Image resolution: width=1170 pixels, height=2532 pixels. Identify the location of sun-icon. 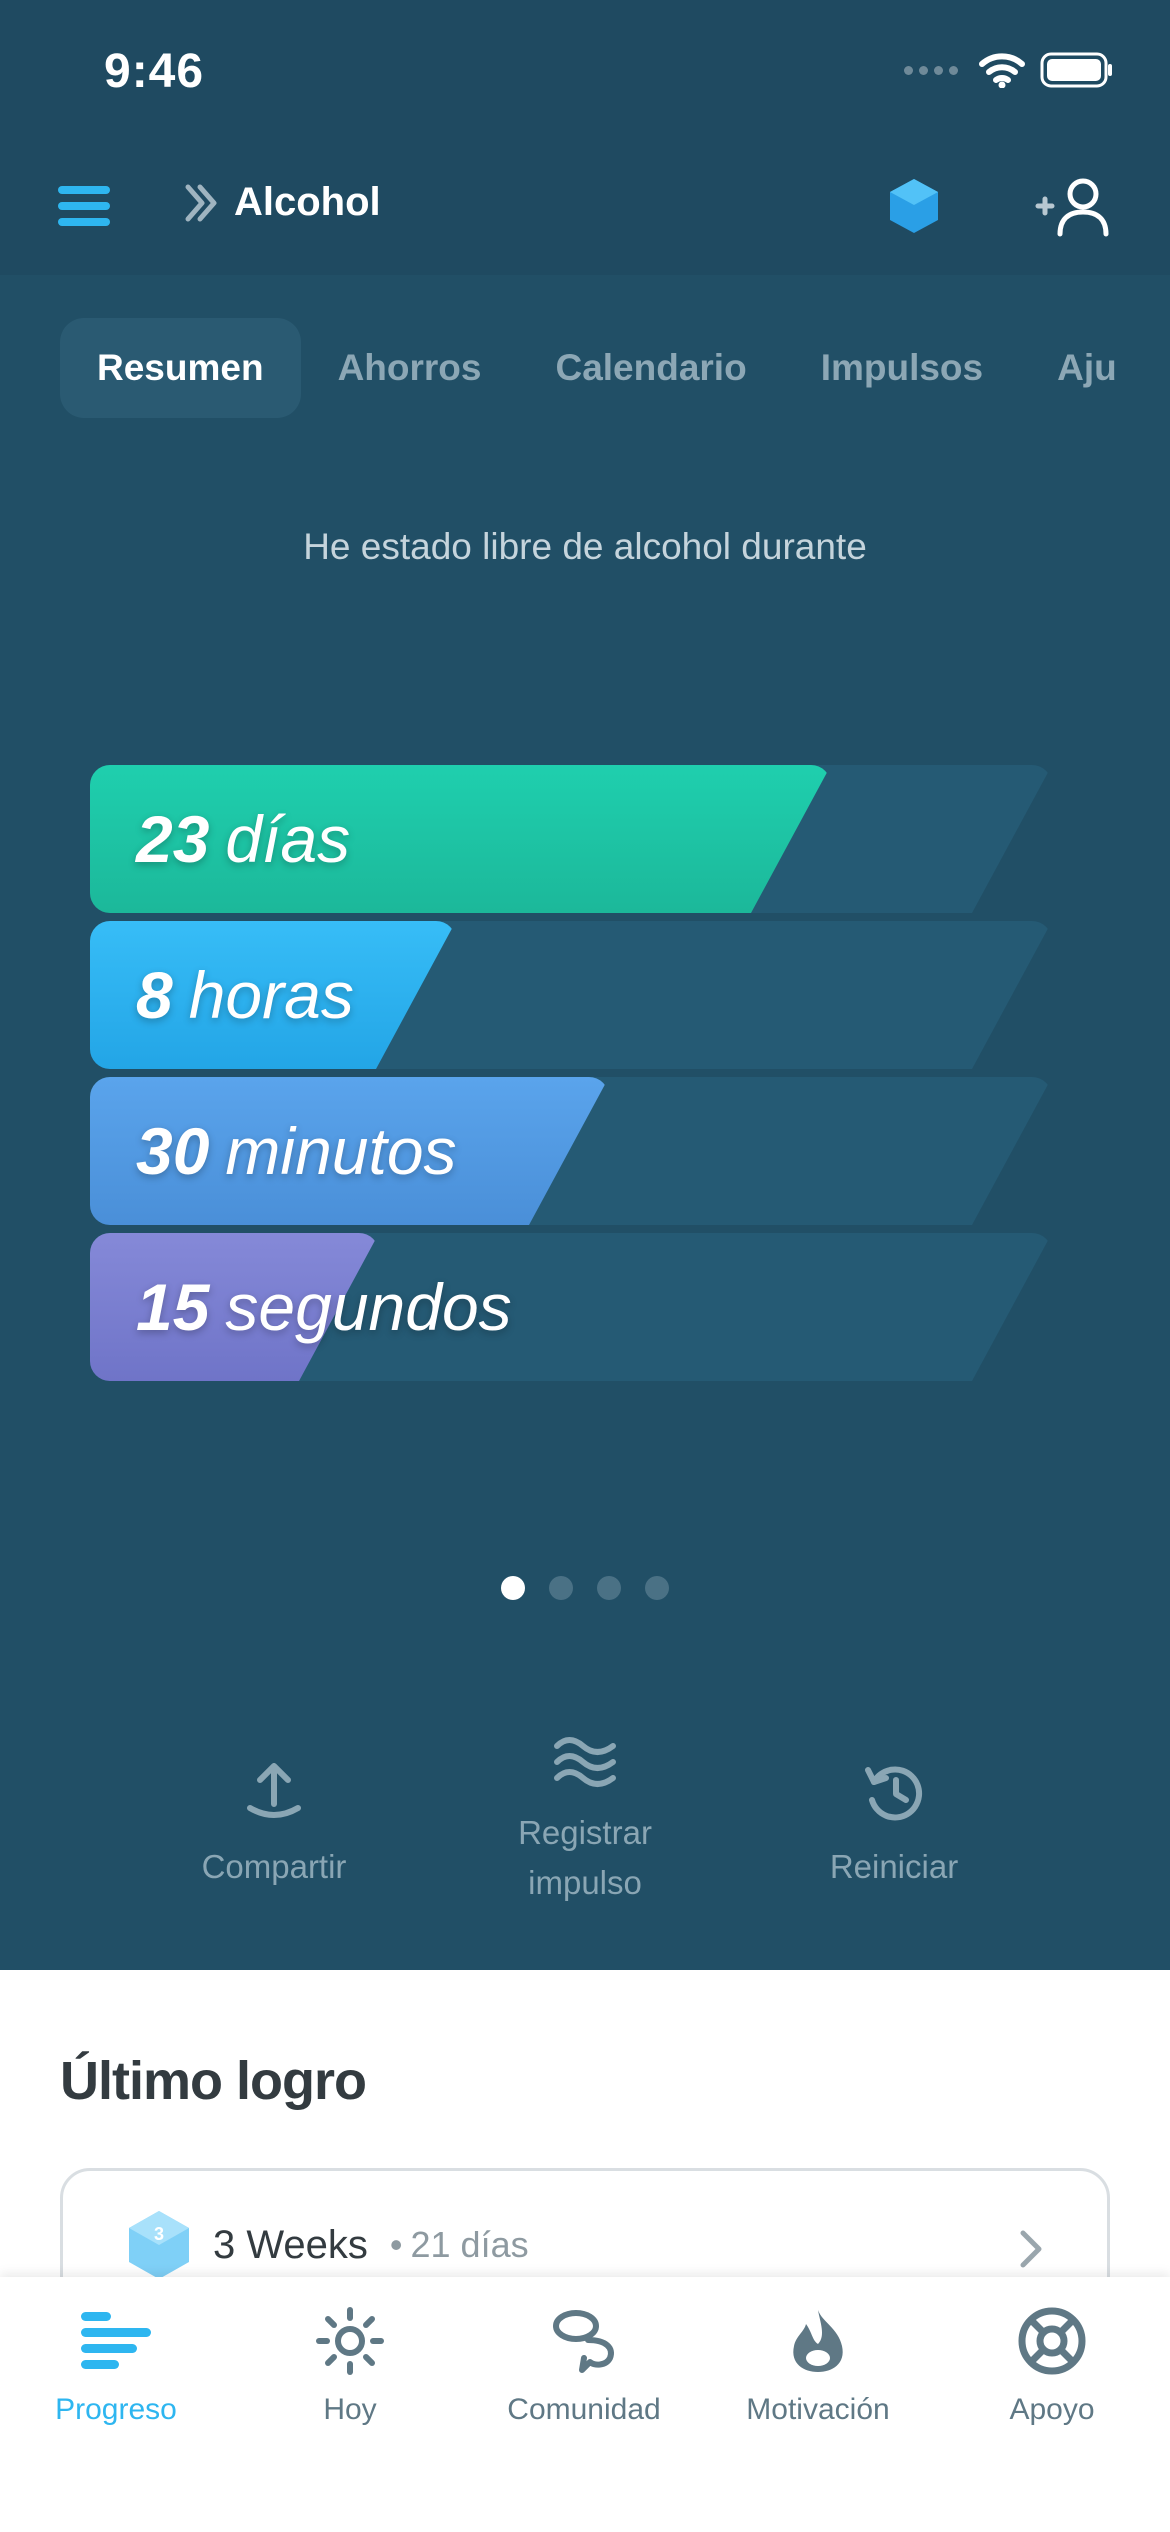
(350, 2341).